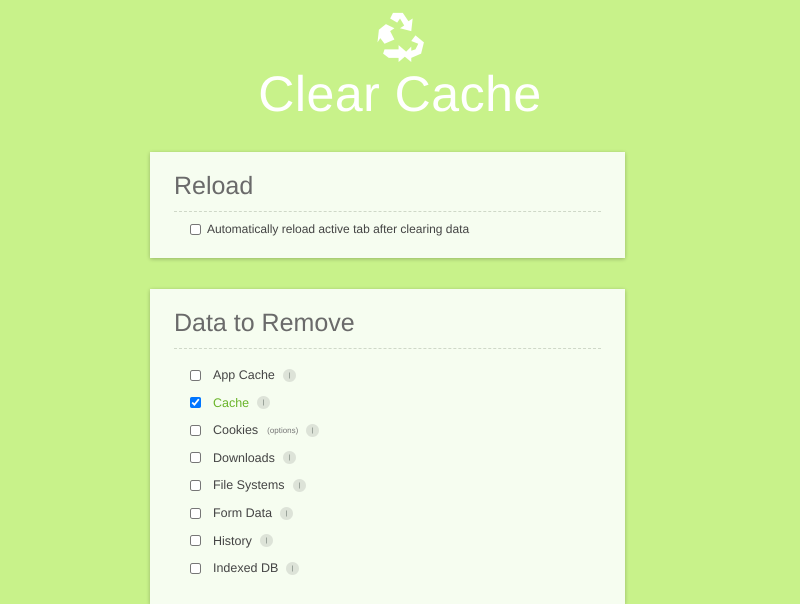 The width and height of the screenshot is (800, 604). What do you see at coordinates (195, 229) in the screenshot?
I see `reload-checkbox` at bounding box center [195, 229].